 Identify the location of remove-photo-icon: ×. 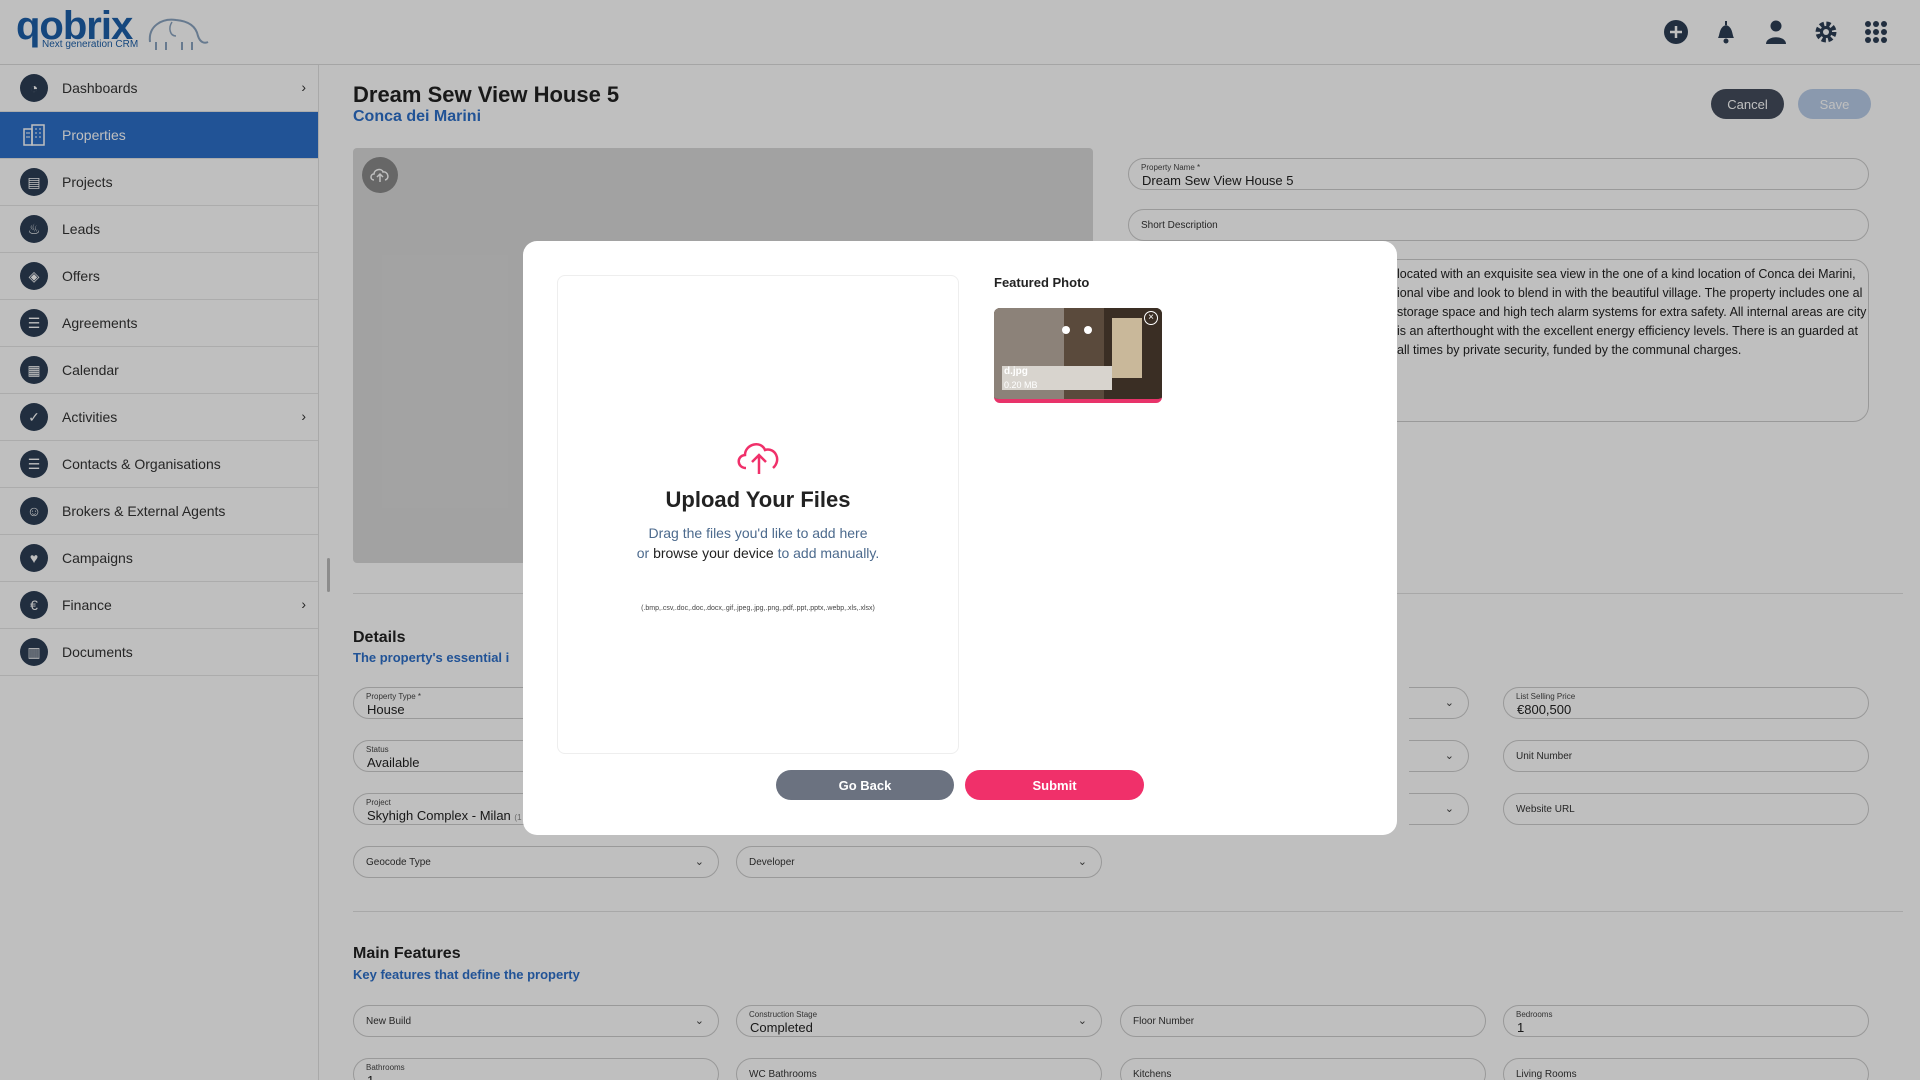
(1151, 318).